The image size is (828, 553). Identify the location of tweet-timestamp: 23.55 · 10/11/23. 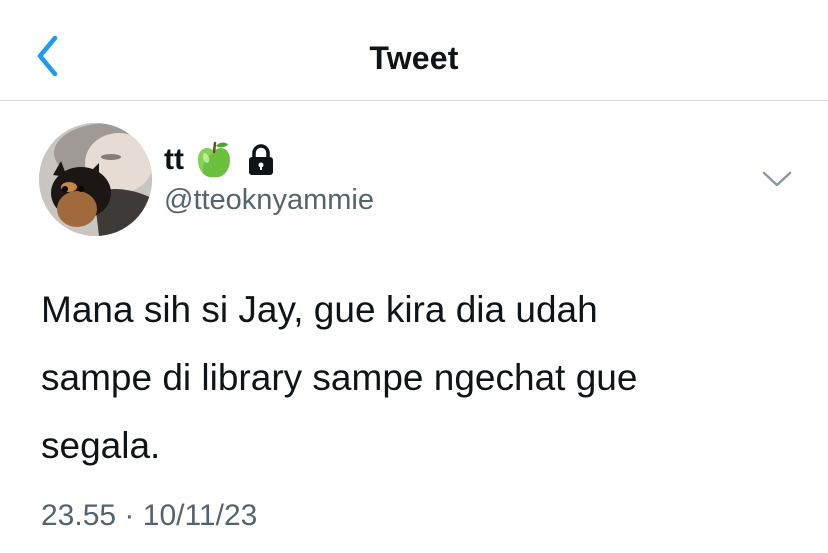
(149, 516).